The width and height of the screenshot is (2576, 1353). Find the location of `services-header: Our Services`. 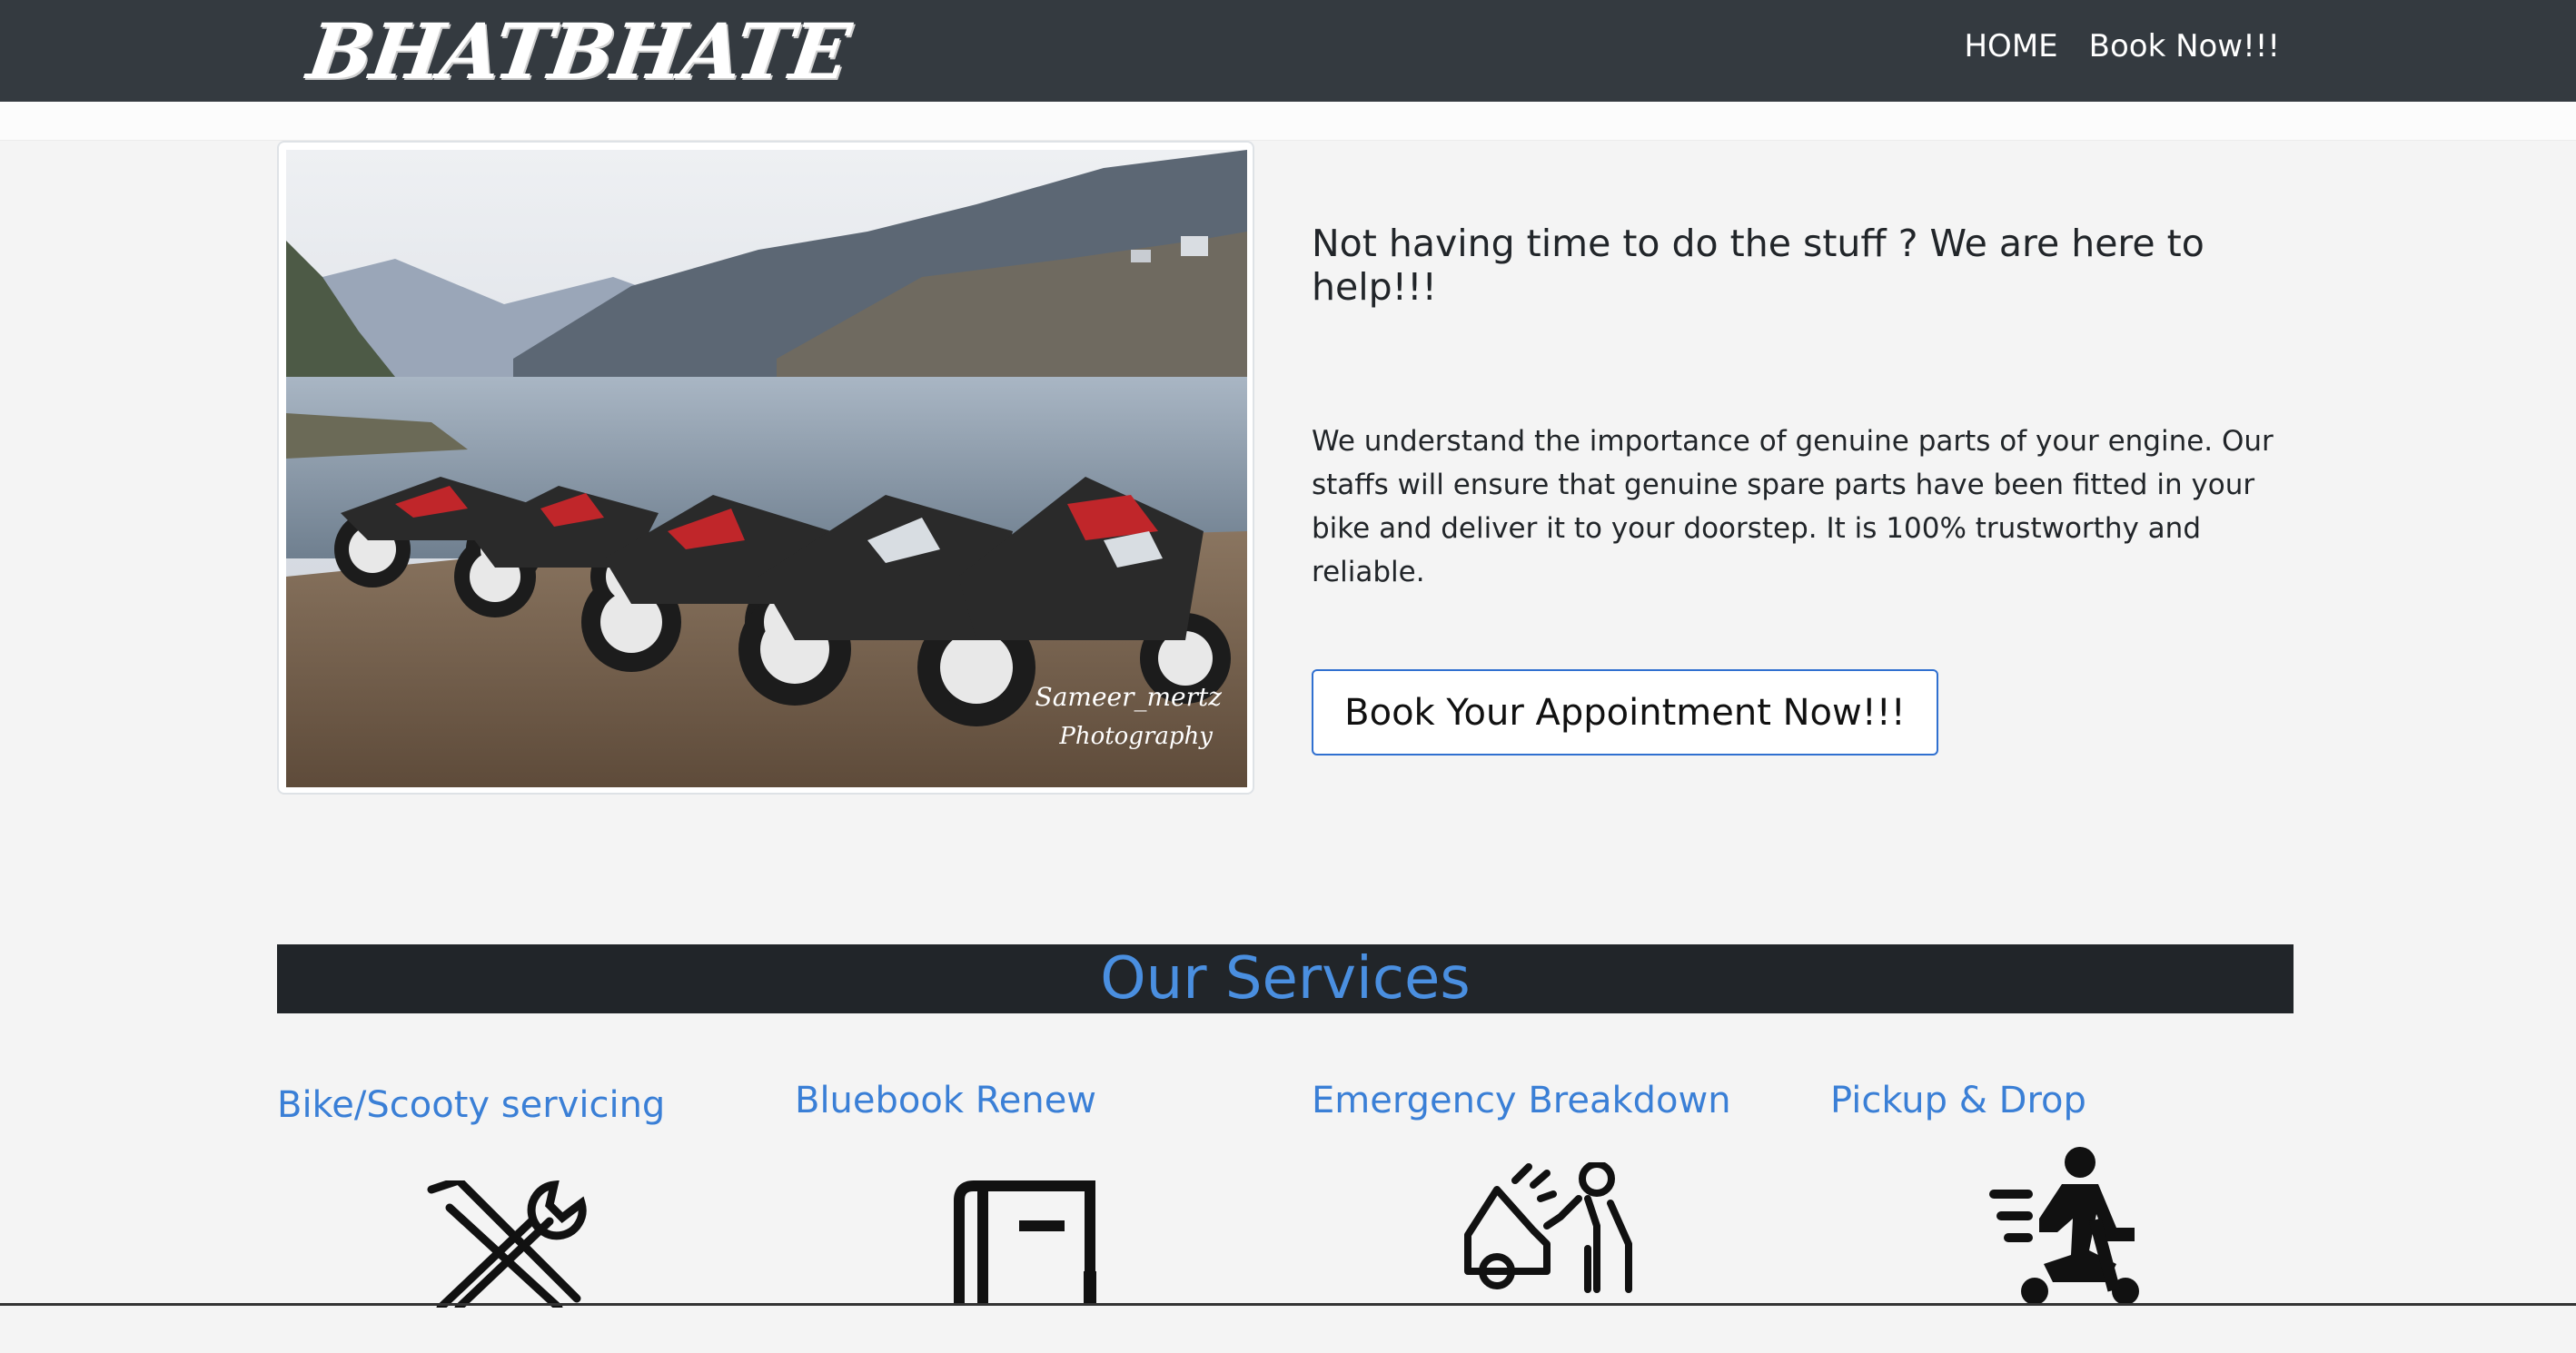

services-header: Our Services is located at coordinates (1285, 979).